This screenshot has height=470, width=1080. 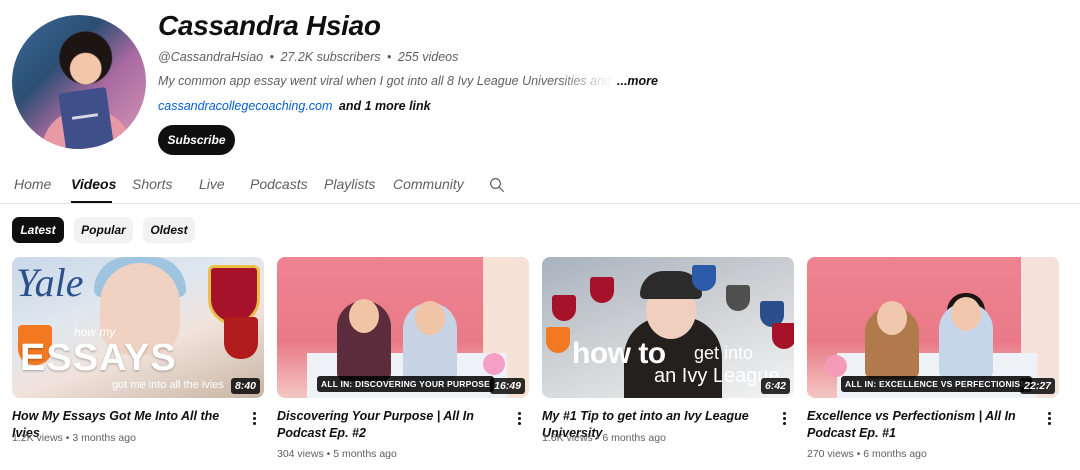 I want to click on tab-live: Live, so click(x=212, y=184).